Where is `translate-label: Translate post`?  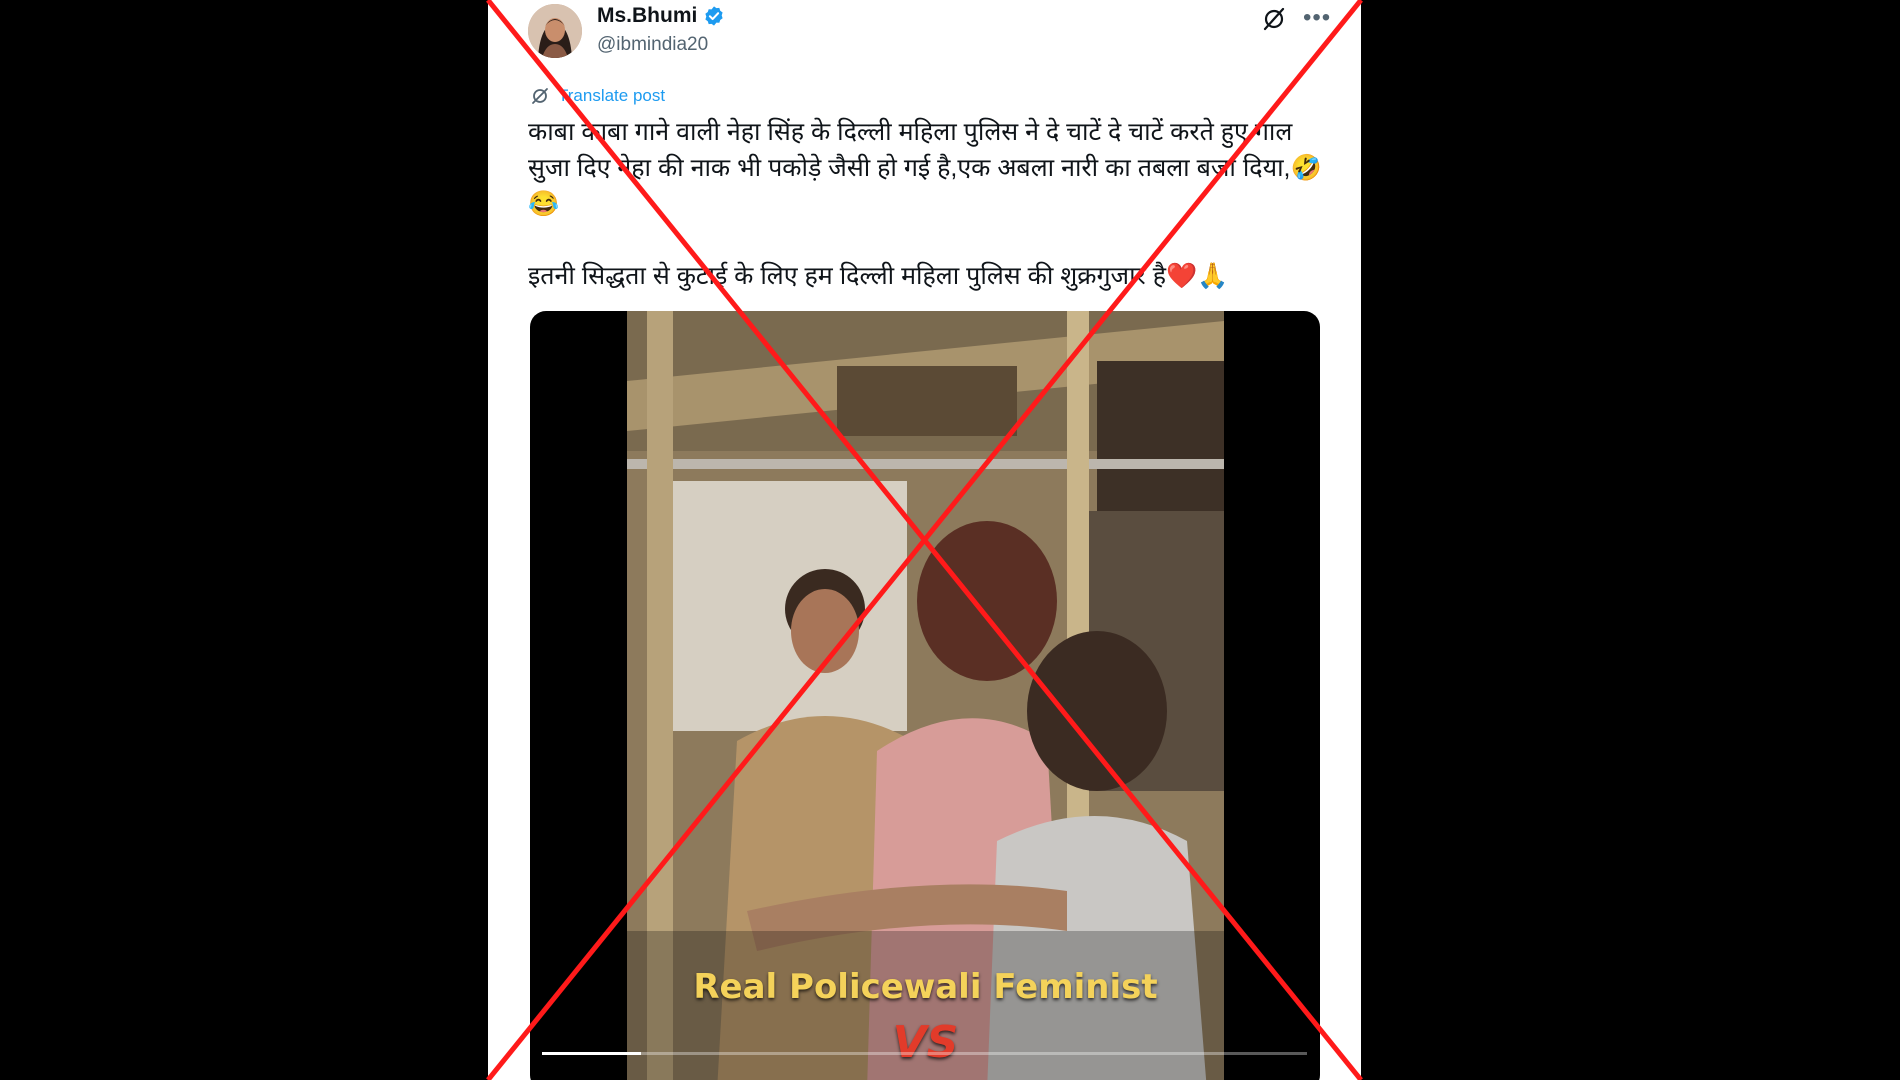 translate-label: Translate post is located at coordinates (612, 95).